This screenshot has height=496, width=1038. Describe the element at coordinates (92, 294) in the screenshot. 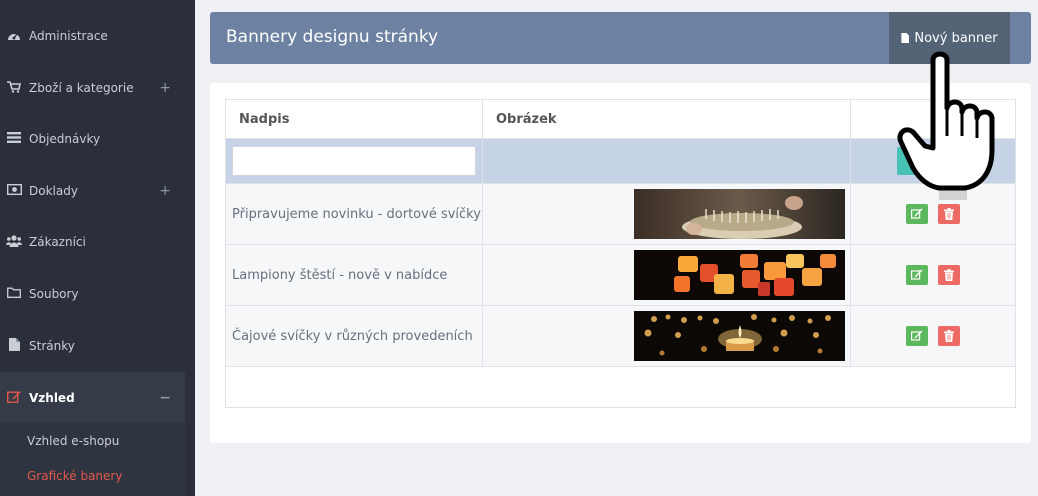

I see `sidebar-item-soubory: Soubory` at that location.